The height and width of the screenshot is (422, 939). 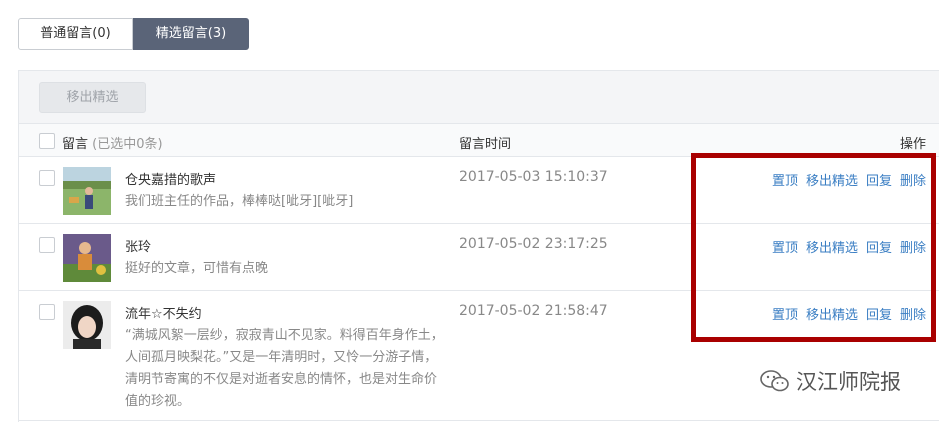 I want to click on row-content: 挺好的文章，可惜有点晚, so click(x=197, y=268).